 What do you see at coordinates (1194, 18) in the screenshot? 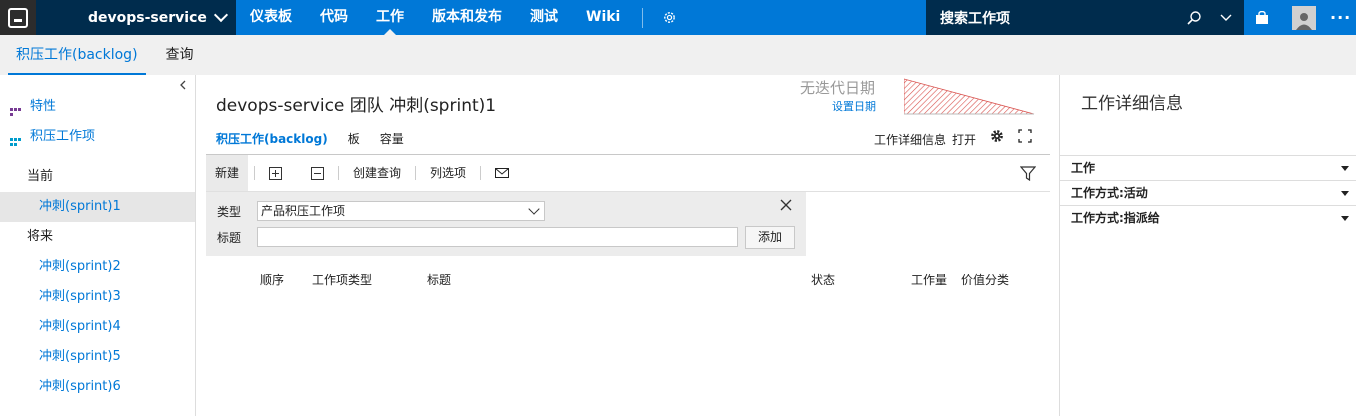
I see `search-icon` at bounding box center [1194, 18].